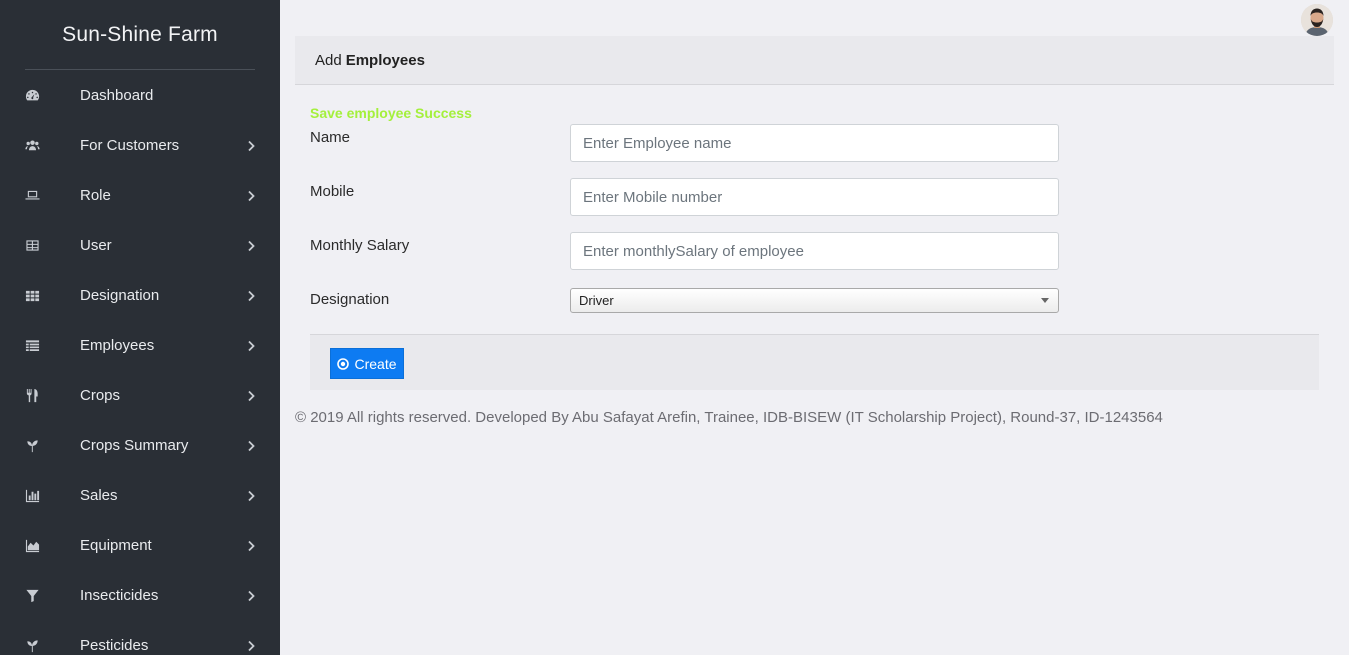 The image size is (1349, 655). I want to click on sidebar-item-label: Sales, so click(99, 495).